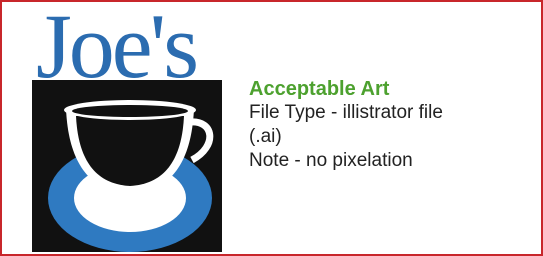 This screenshot has width=543, height=256. Describe the element at coordinates (331, 160) in the screenshot. I see `note-text: Note - no pixelation` at that location.